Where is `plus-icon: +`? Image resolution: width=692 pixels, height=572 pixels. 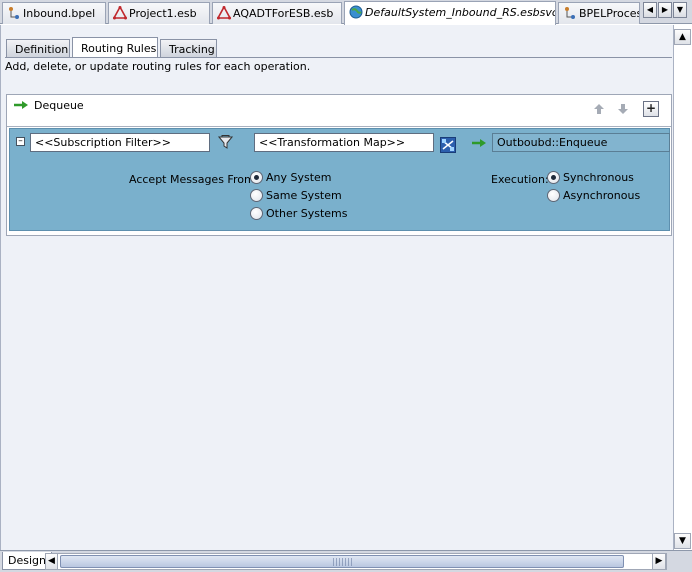
plus-icon: + is located at coordinates (651, 108).